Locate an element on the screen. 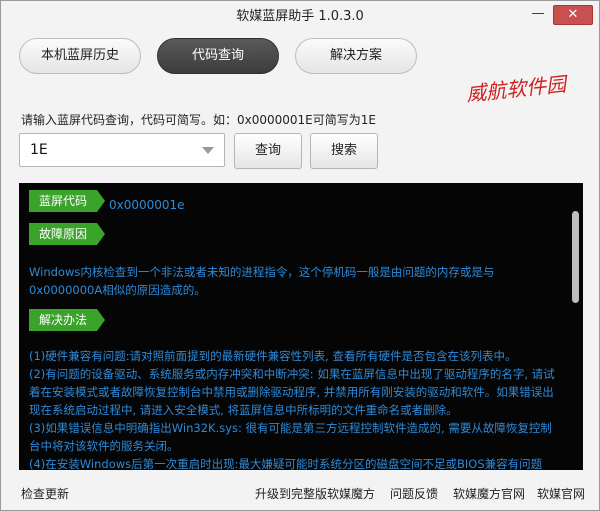  window-title: 软媒蓝屏助手 1.0.3.0 is located at coordinates (300, 16).